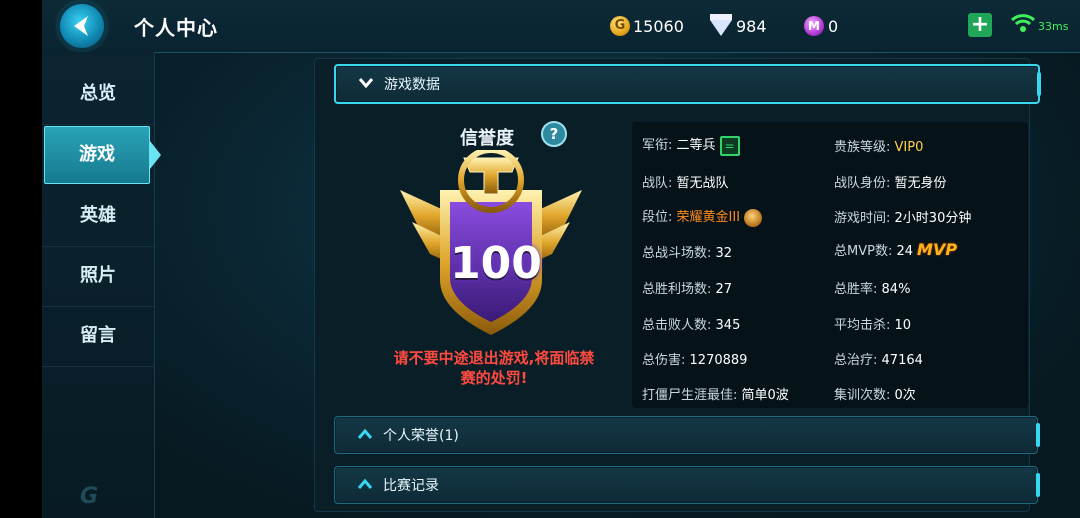  What do you see at coordinates (691, 325) in the screenshot?
I see `stat-kills: 总击败人数: 345` at bounding box center [691, 325].